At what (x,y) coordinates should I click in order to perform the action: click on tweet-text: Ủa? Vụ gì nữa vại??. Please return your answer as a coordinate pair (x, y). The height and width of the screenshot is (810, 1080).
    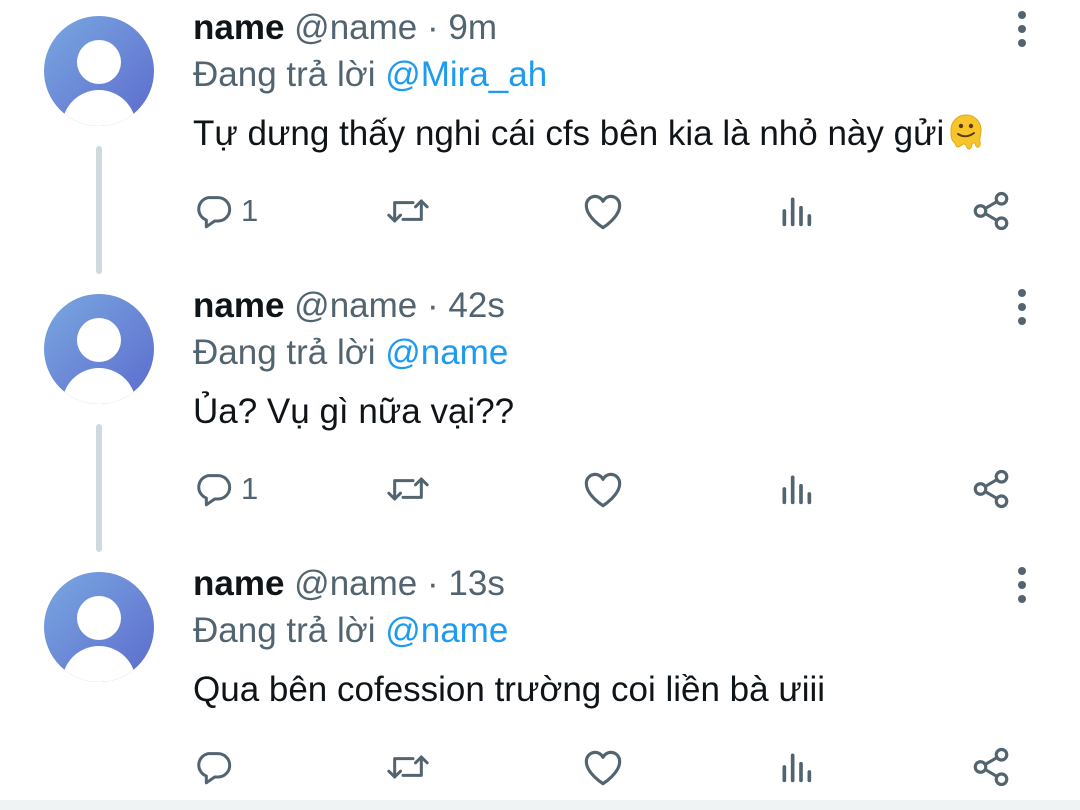
    Looking at the image, I should click on (353, 412).